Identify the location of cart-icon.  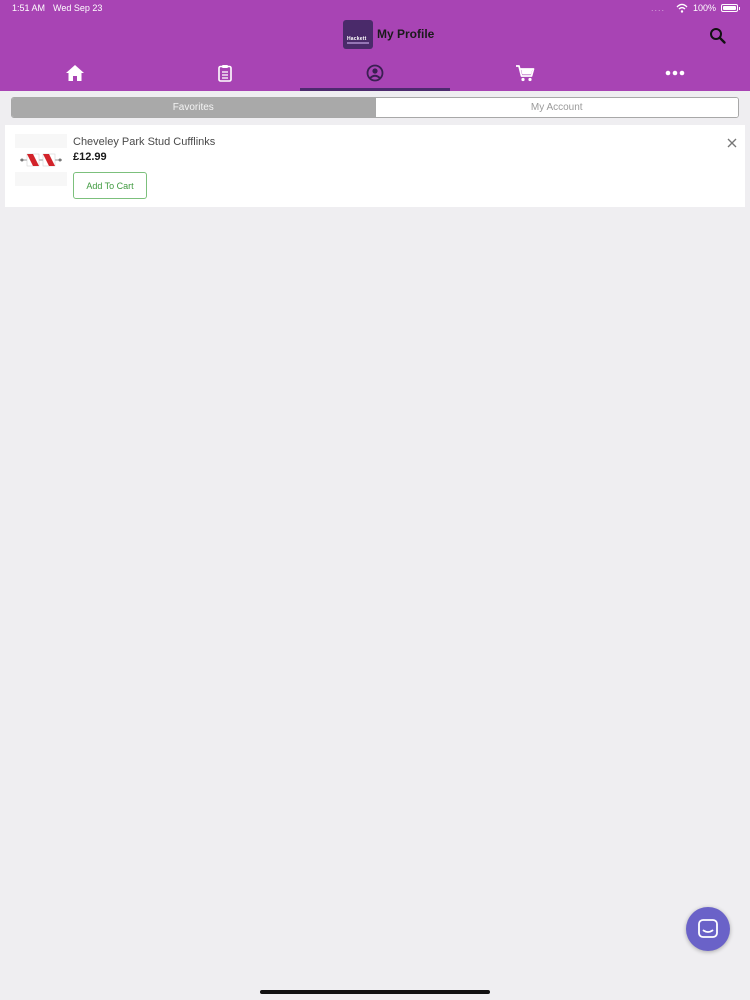
(525, 73).